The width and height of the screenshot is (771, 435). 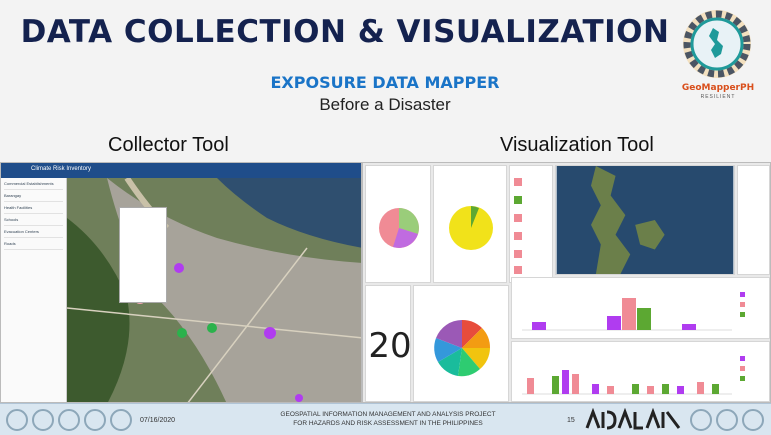 I want to click on count-card: 20, so click(x=388, y=343).